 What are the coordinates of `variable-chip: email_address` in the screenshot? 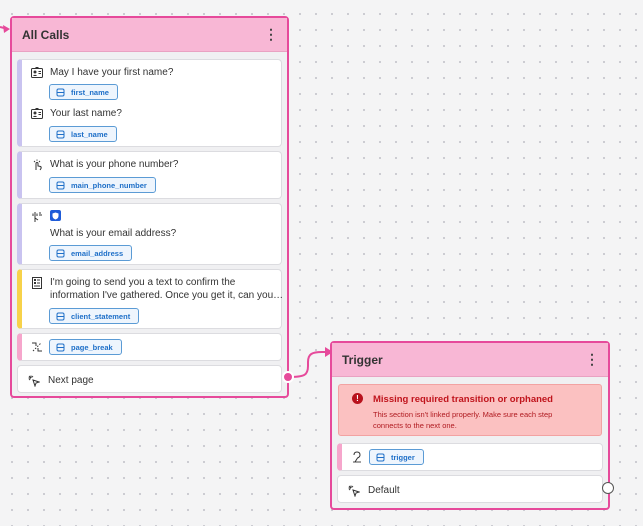 It's located at (91, 253).